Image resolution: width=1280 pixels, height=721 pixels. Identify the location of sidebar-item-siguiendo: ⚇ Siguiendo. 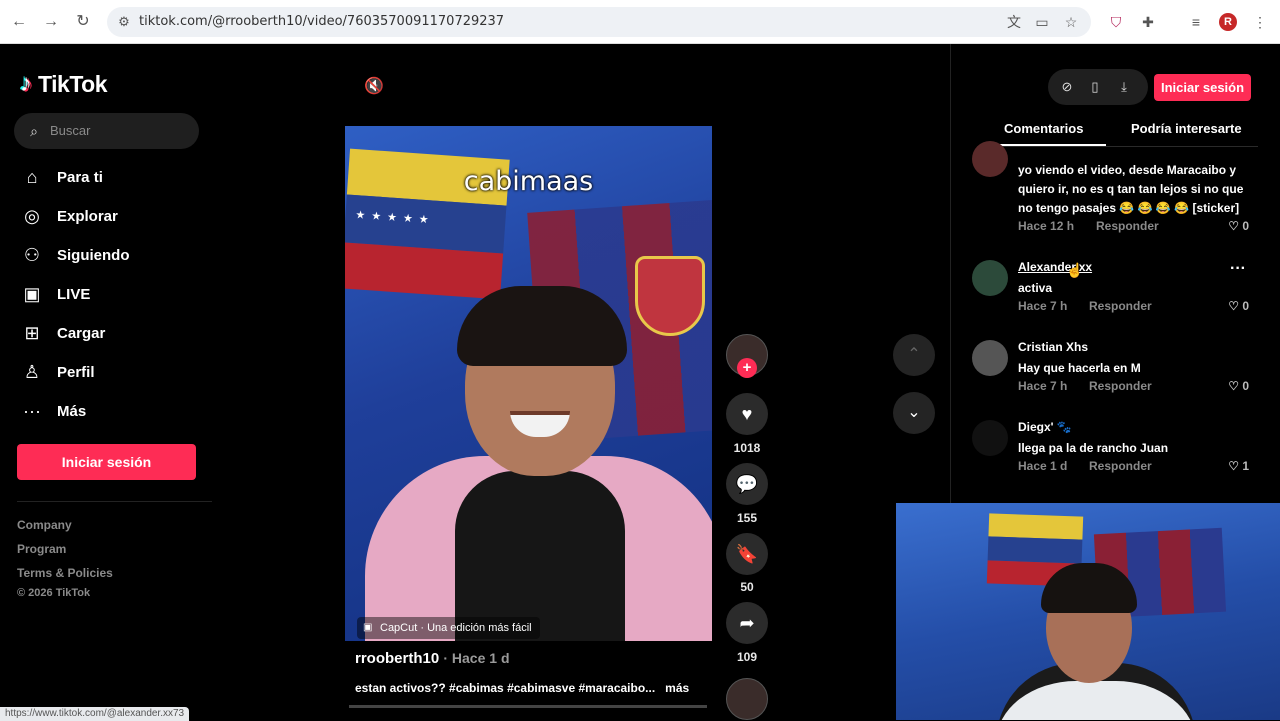
(115, 255).